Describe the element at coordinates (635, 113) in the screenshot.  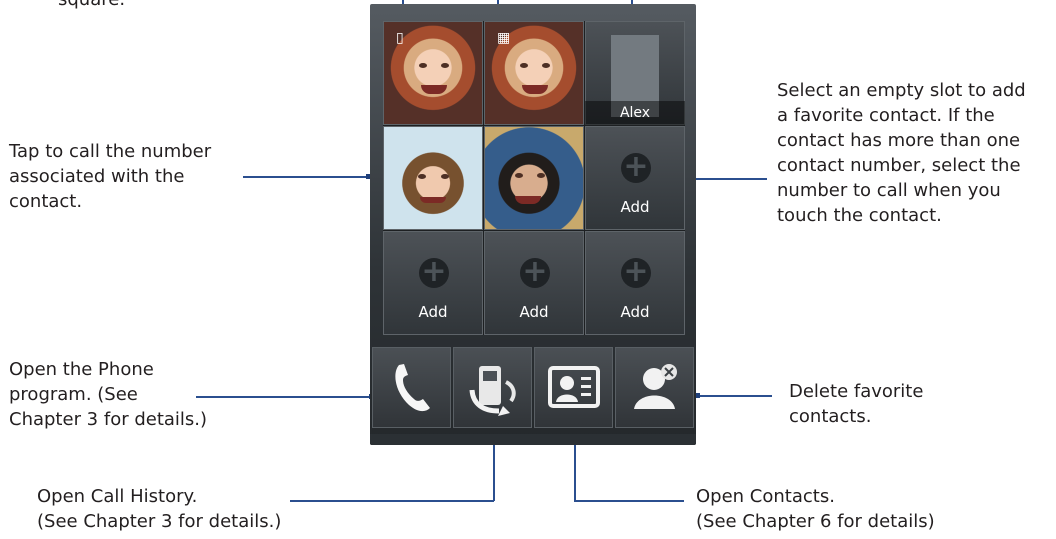
I see `contact-name: Alex` at that location.